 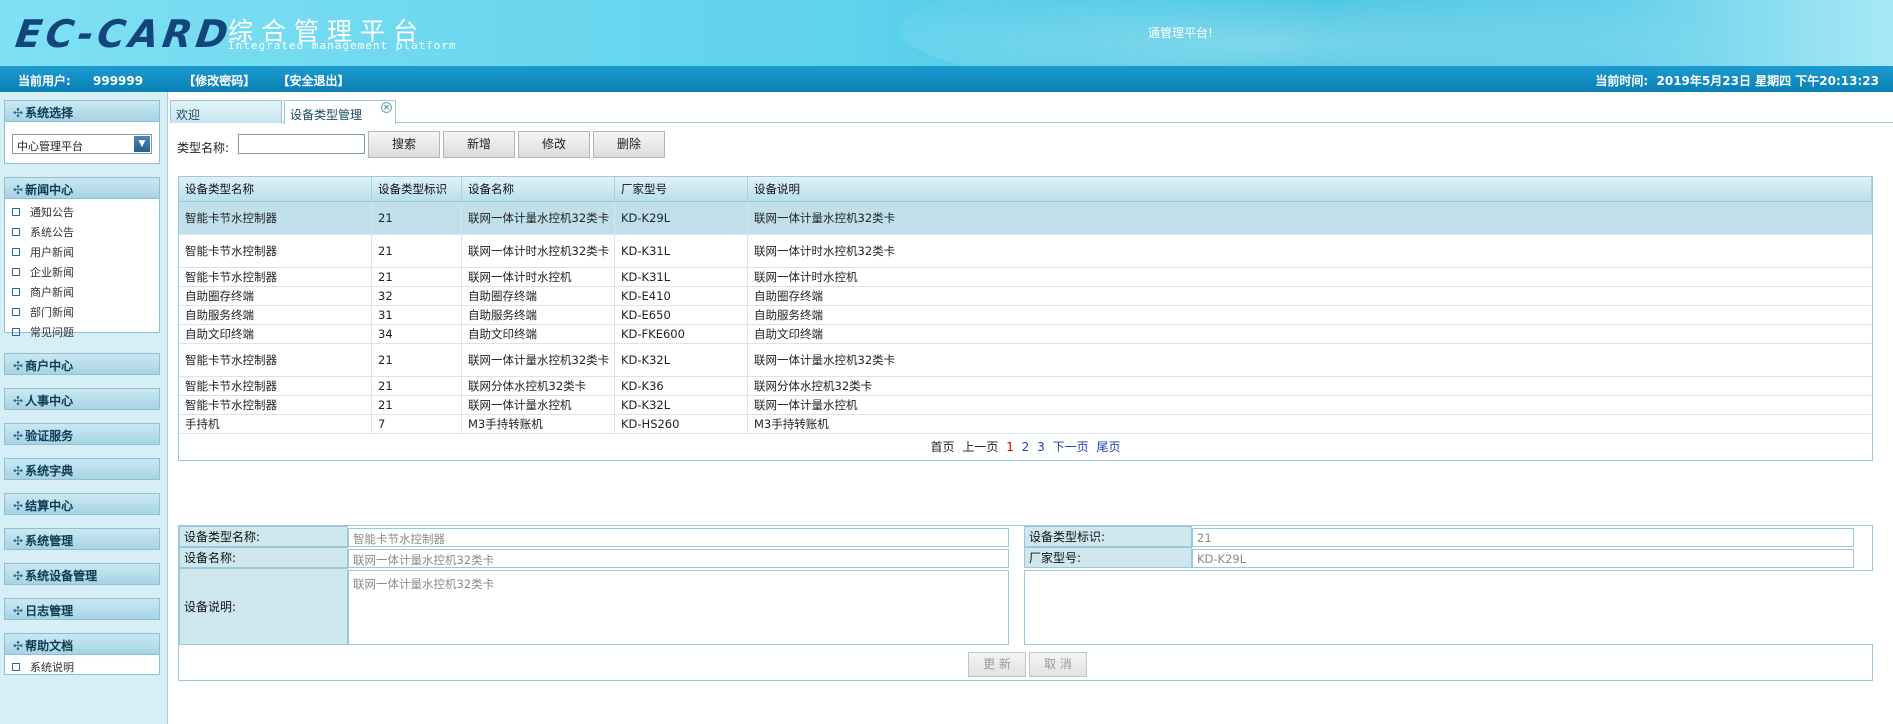 I want to click on type-name-field: 智能卡节水控制器, so click(x=678, y=537).